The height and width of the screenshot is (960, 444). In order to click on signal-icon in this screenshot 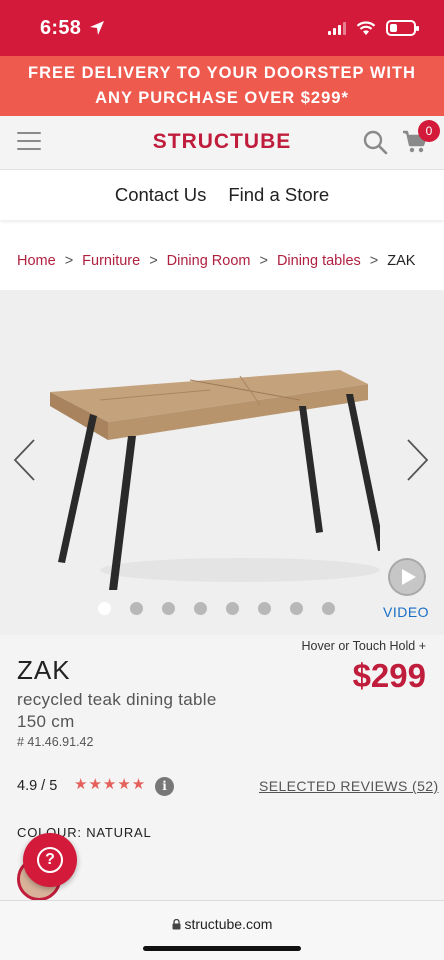, I will do `click(337, 28)`.